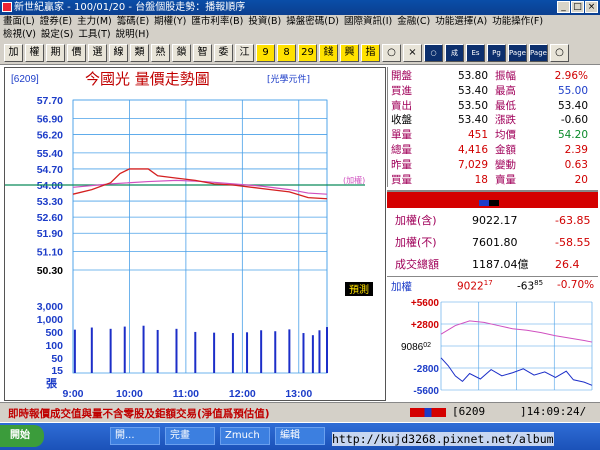 This screenshot has width=600, height=450. Describe the element at coordinates (265, 53) in the screenshot. I see `toolbar-button: 9` at that location.